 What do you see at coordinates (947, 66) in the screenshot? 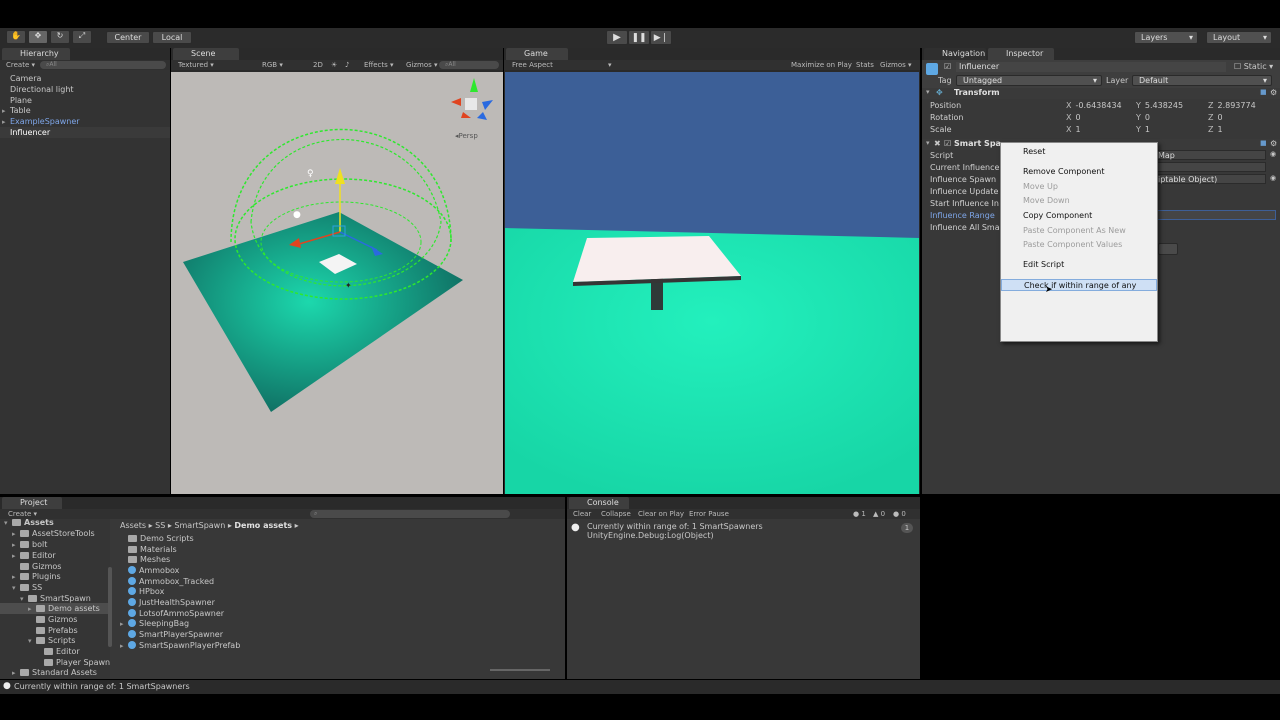
I see `active-checkbox: ☑` at bounding box center [947, 66].